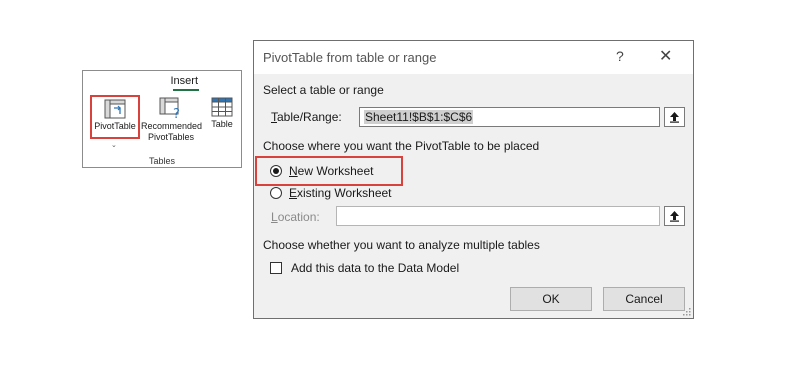 The height and width of the screenshot is (383, 800). I want to click on table-range-value: Sheet11!$B$1:$C$6, so click(419, 117).